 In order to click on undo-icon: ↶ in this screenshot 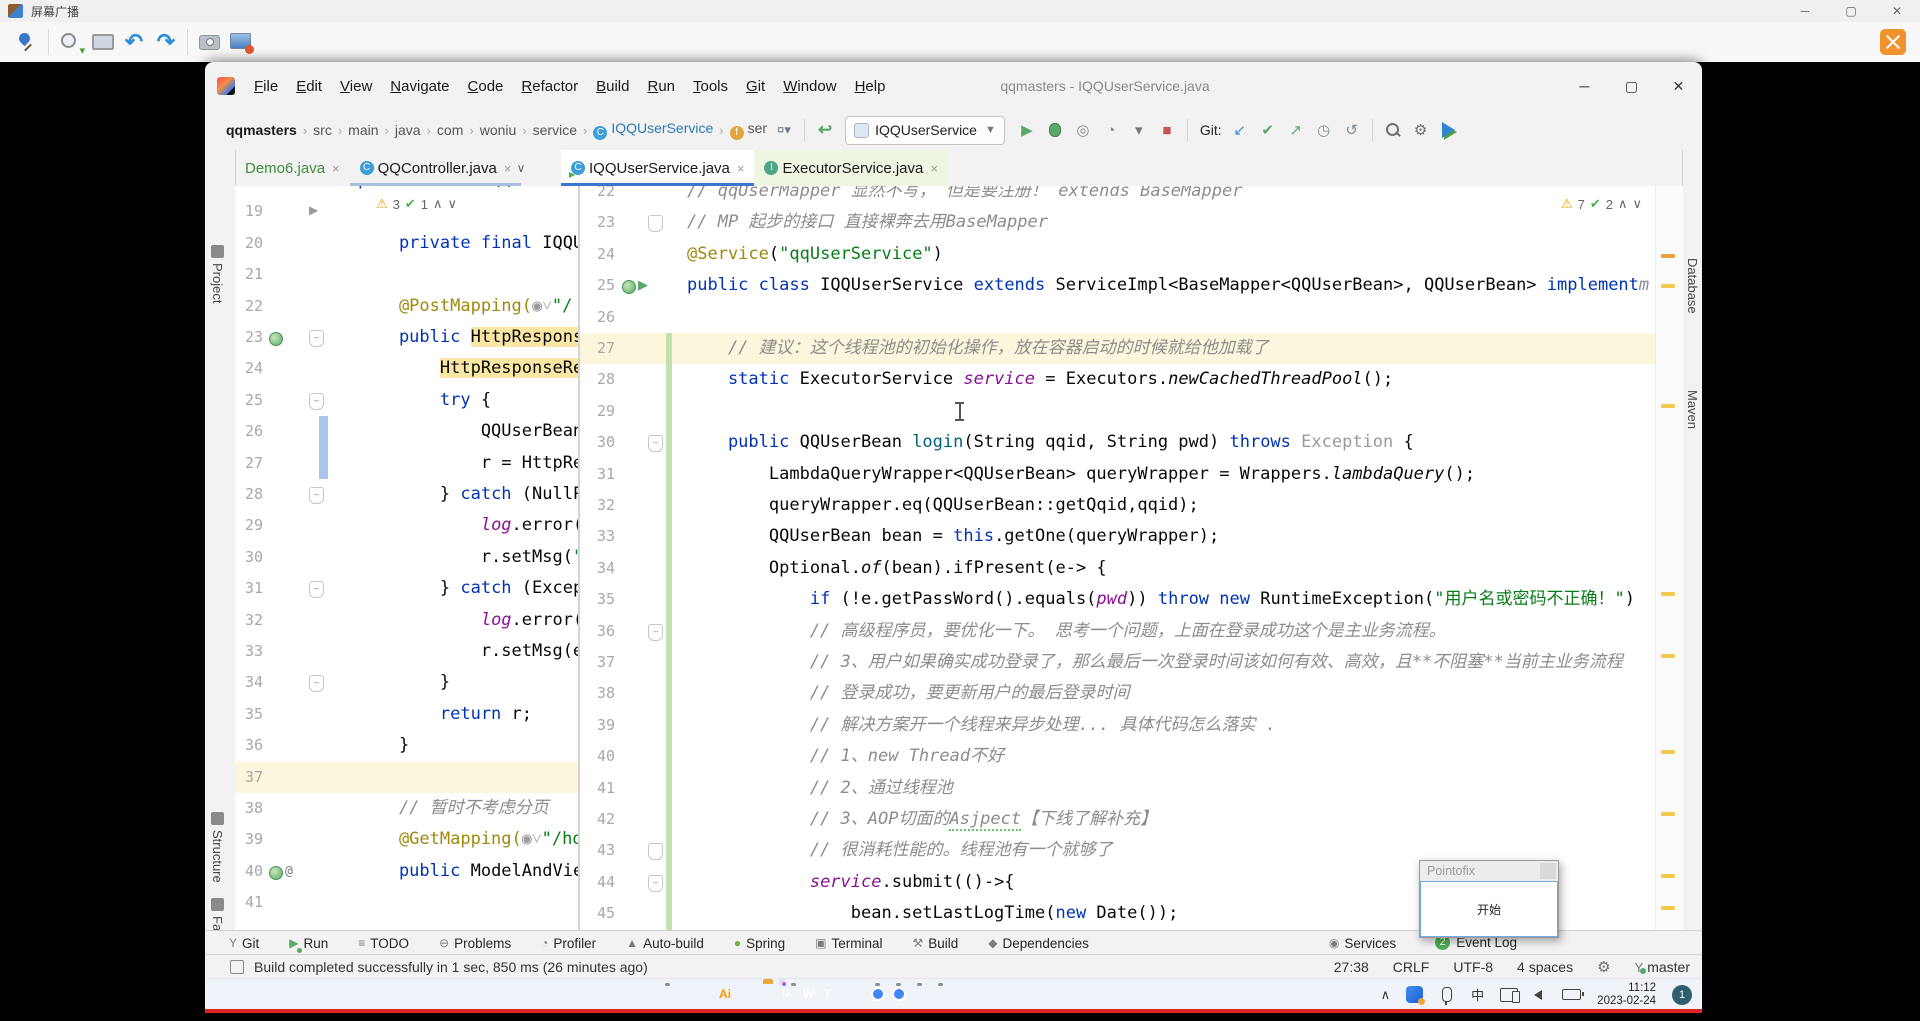, I will do `click(134, 42)`.